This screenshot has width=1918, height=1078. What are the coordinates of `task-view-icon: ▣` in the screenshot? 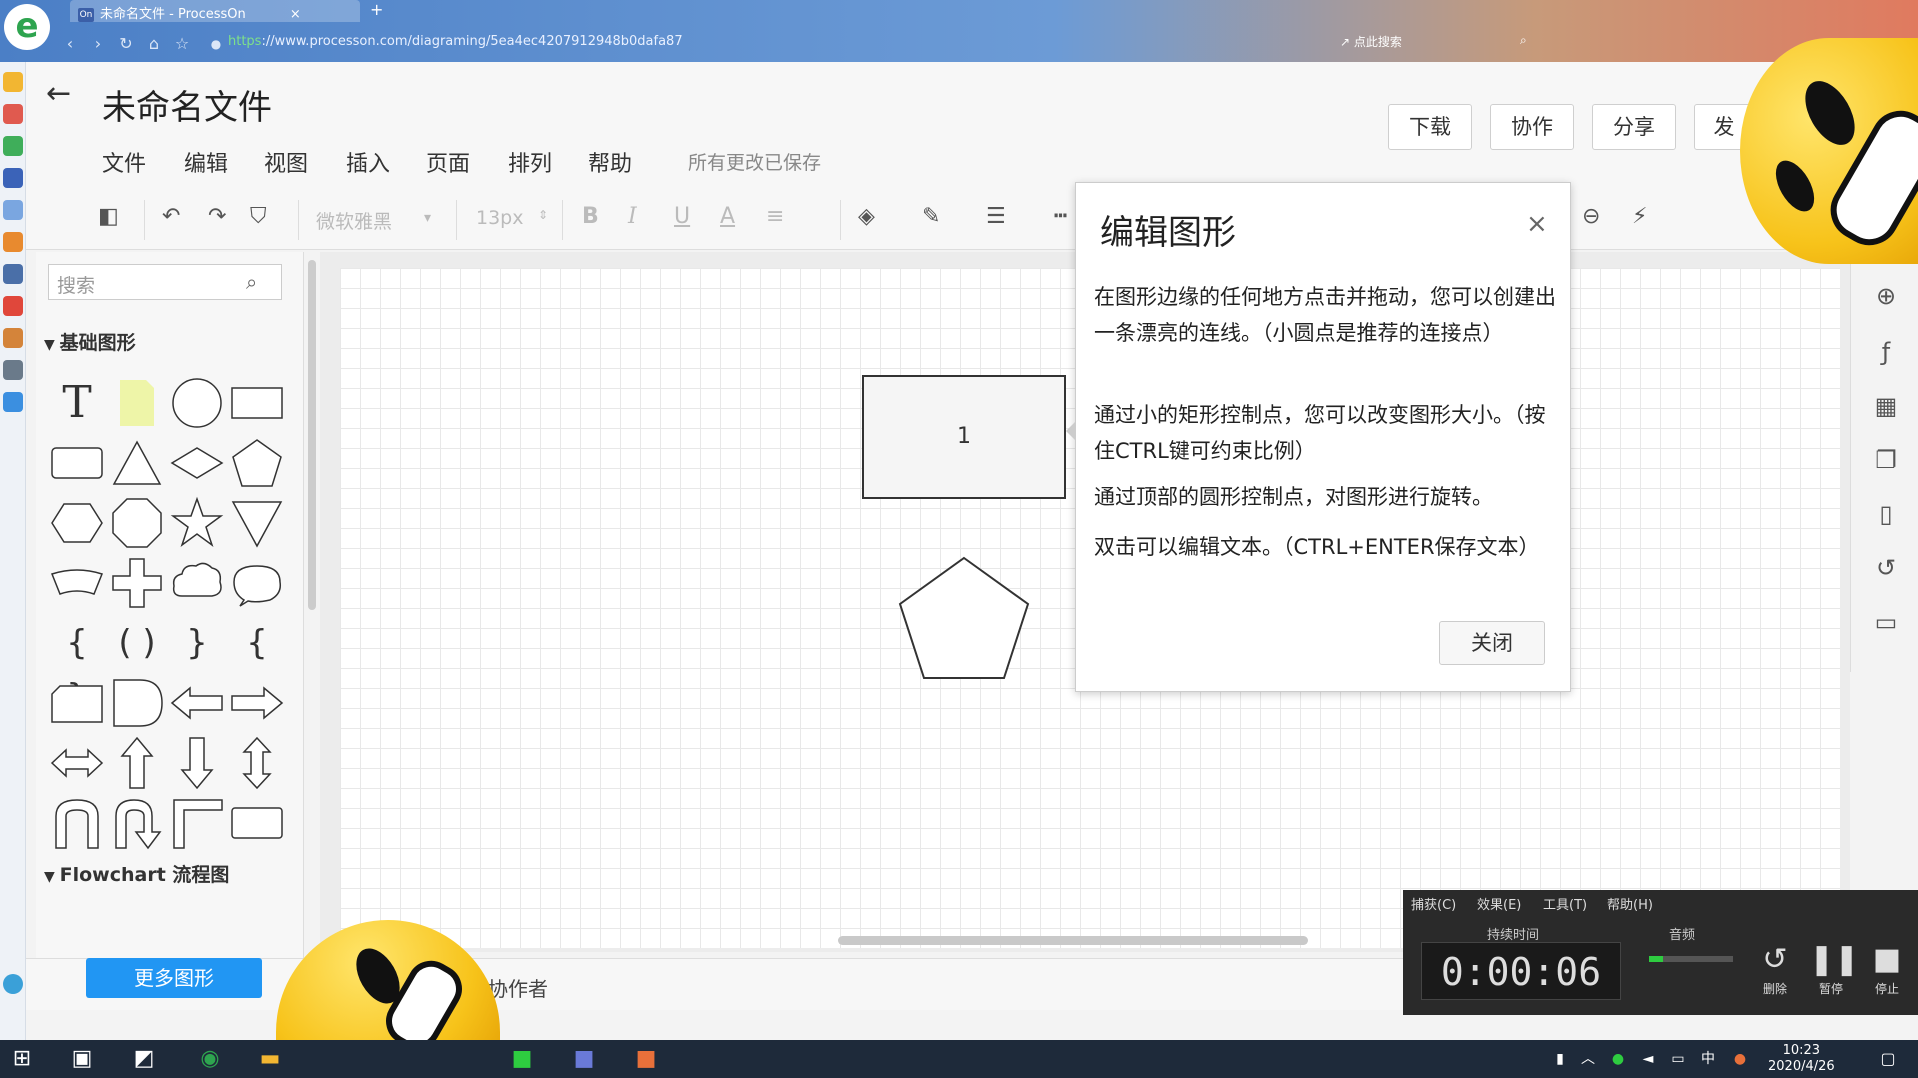 It's located at (82, 1059).